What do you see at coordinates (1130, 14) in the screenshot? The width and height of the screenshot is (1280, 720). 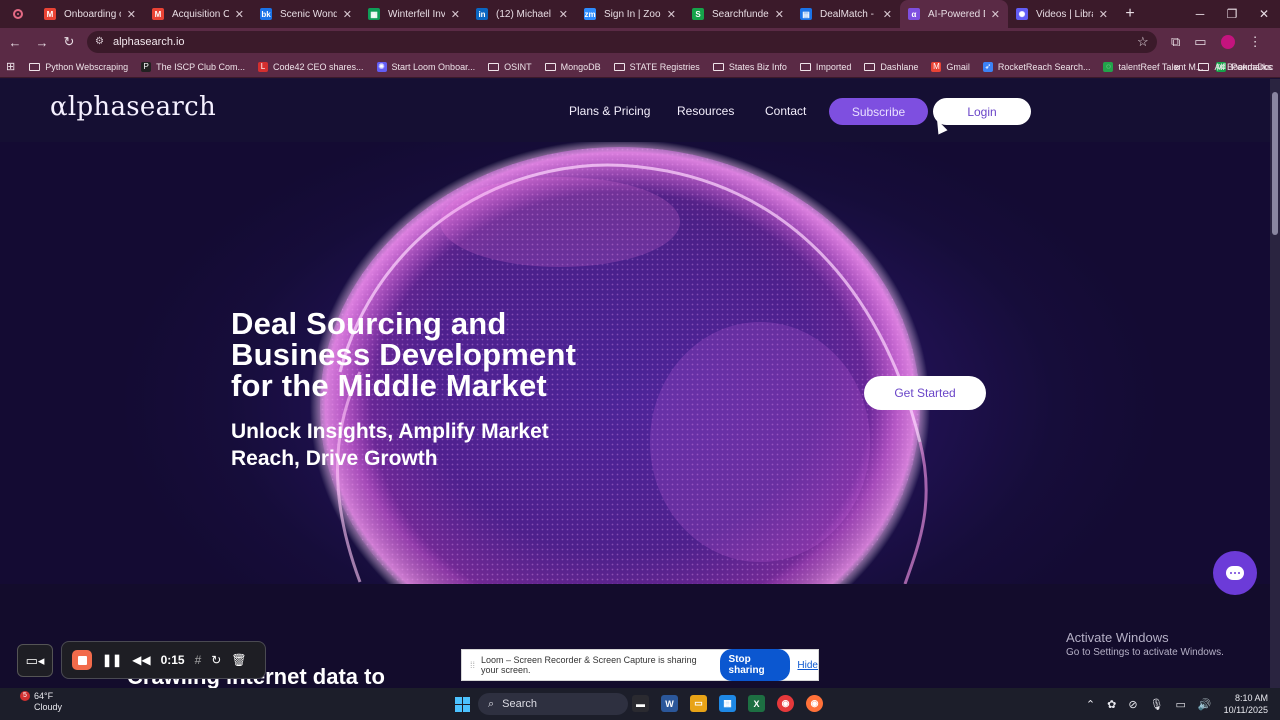 I see `new-tab-button: +` at bounding box center [1130, 14].